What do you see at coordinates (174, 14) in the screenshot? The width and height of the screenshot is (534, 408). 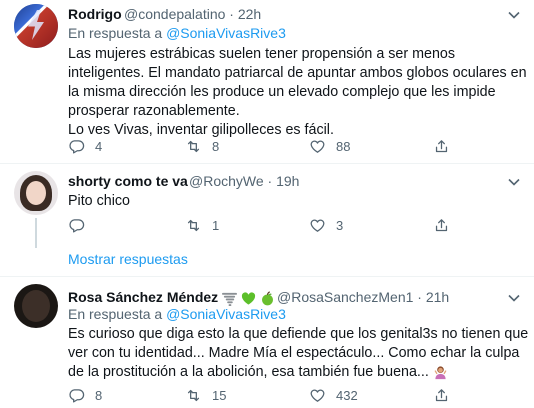 I see `handle-text: @condepalatino` at bounding box center [174, 14].